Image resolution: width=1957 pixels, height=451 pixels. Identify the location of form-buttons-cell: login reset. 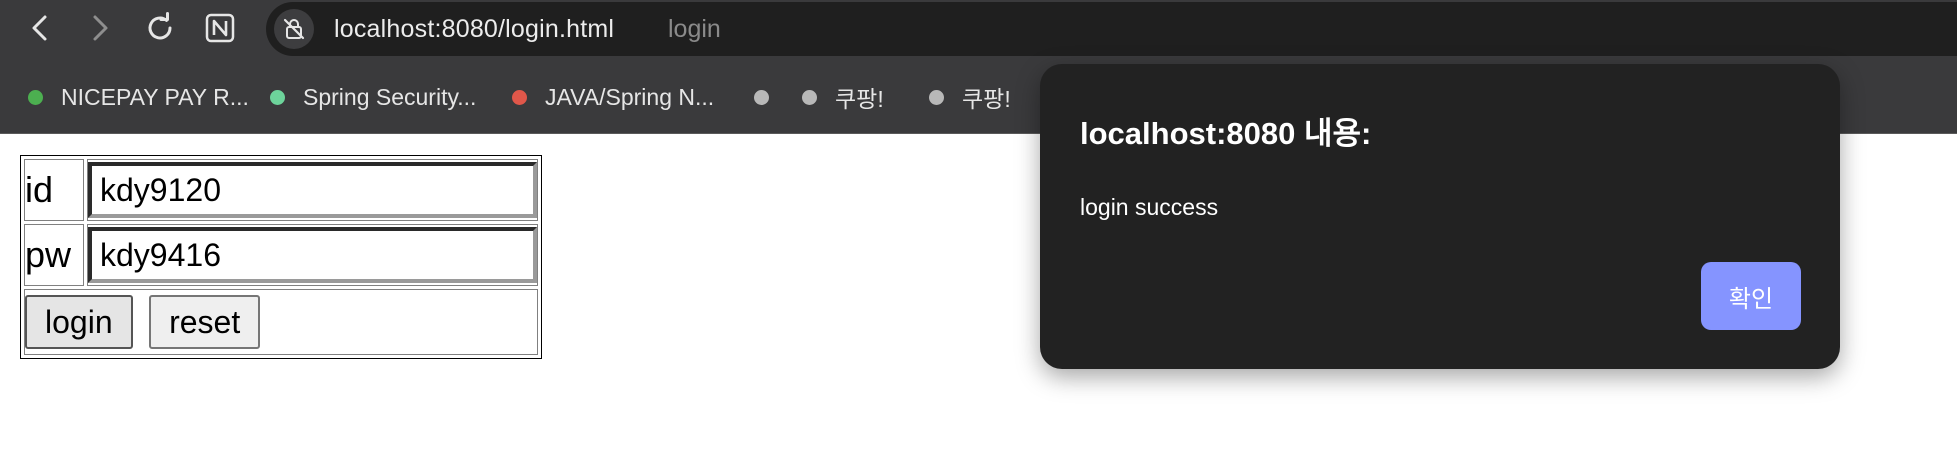
(281, 322).